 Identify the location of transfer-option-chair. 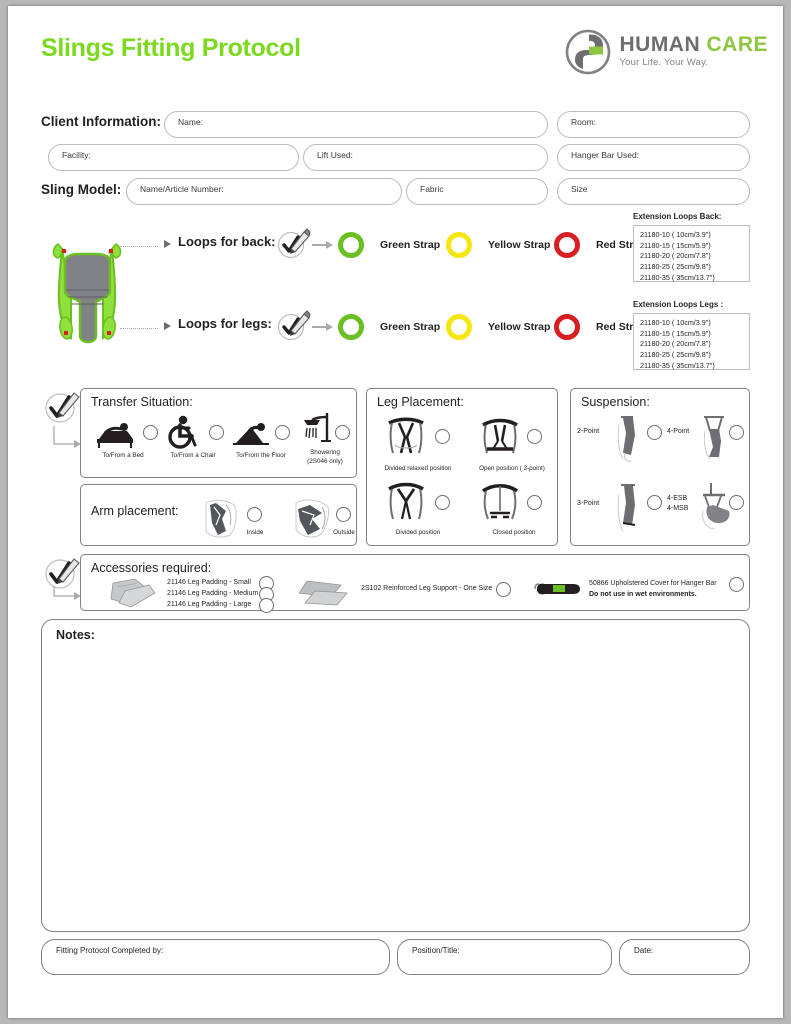
(216, 432).